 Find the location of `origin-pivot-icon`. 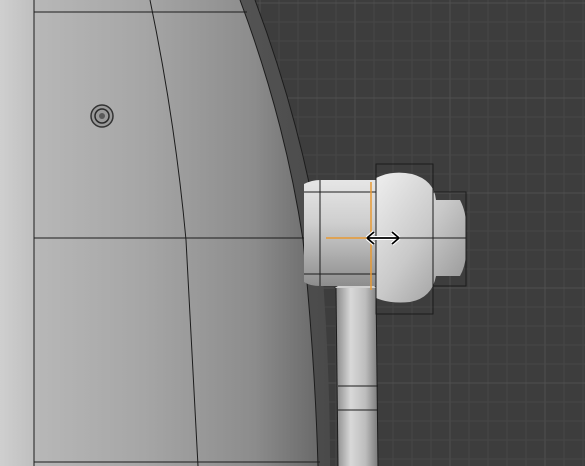

origin-pivot-icon is located at coordinates (102, 116).